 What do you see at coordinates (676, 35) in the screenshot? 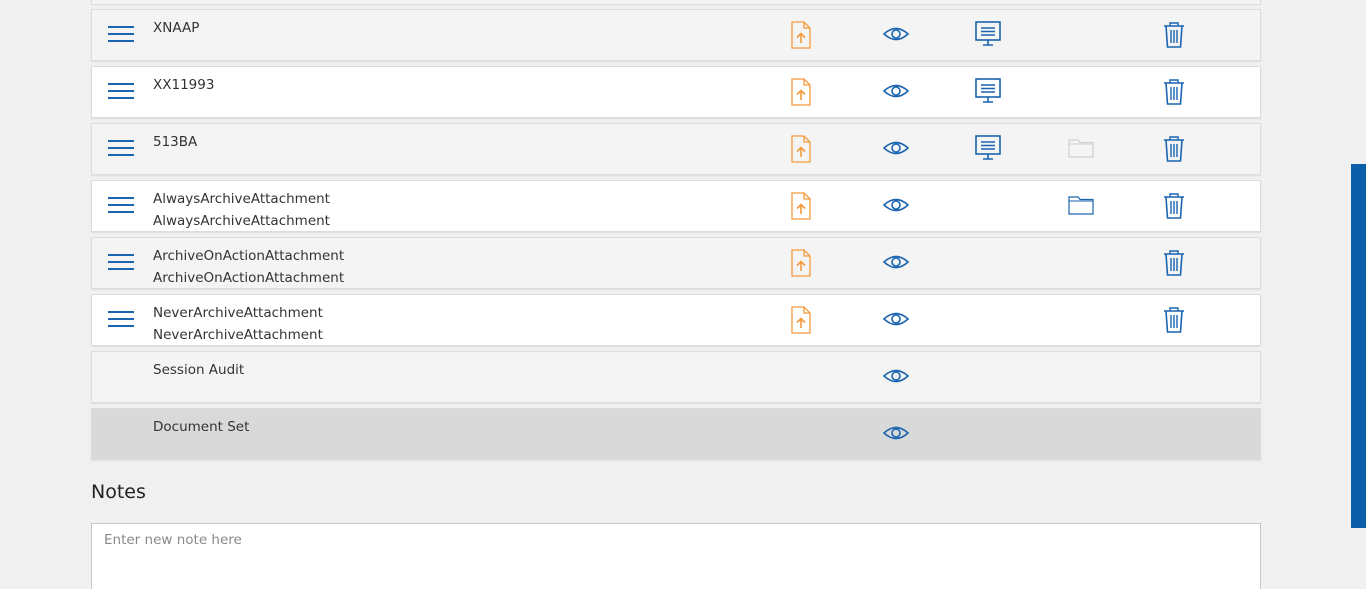
I see `attachment-row: XNAAP` at bounding box center [676, 35].